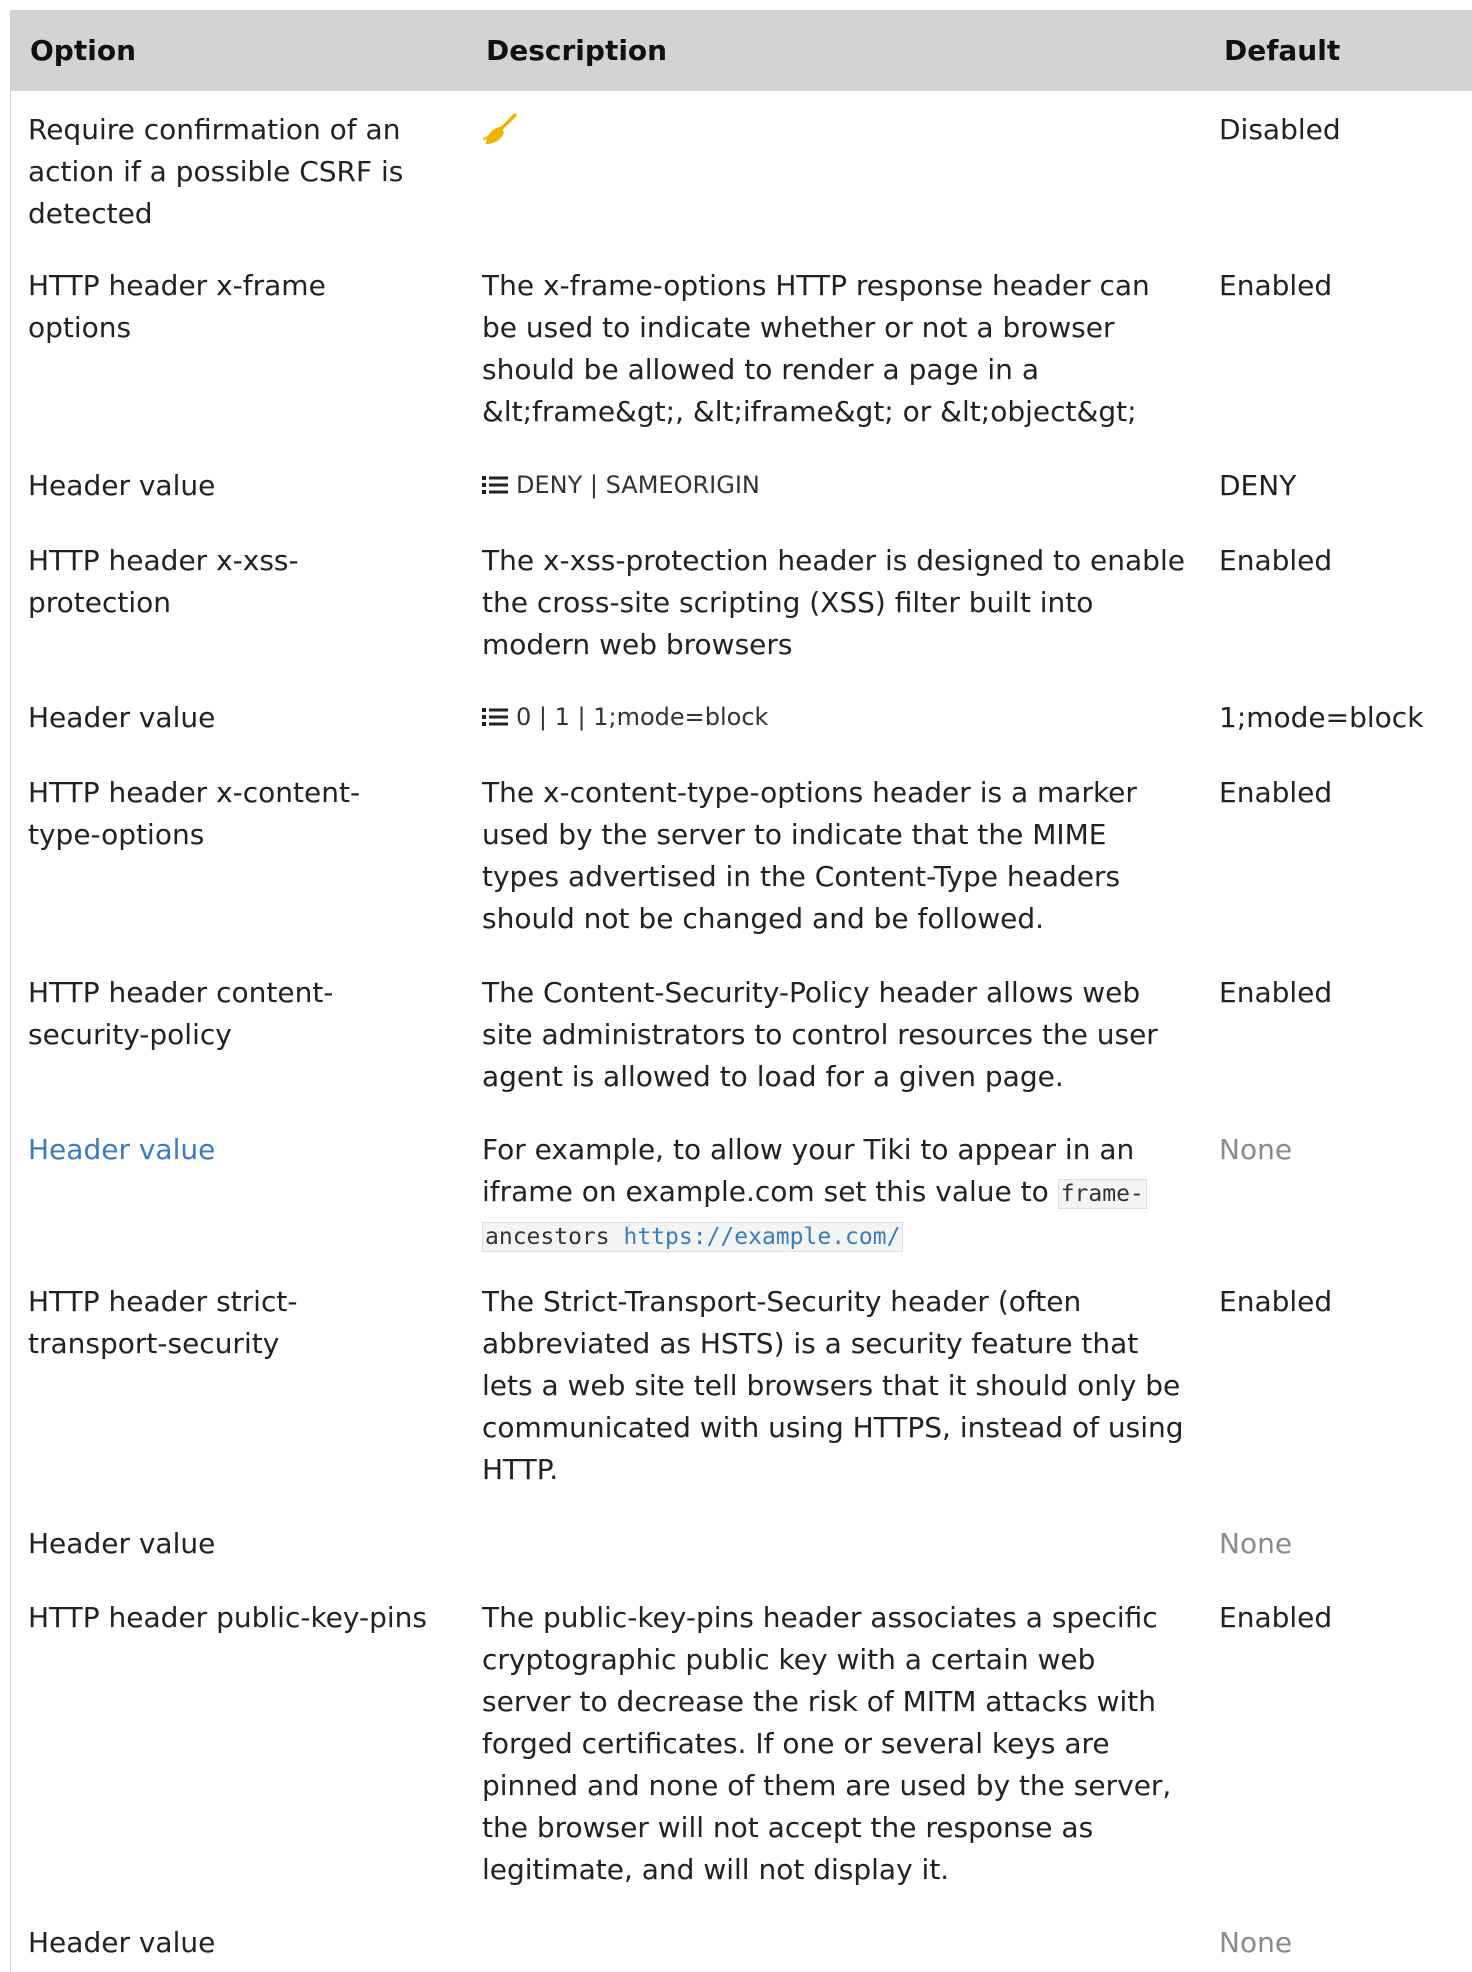 The width and height of the screenshot is (1472, 1972). Describe the element at coordinates (837, 136) in the screenshot. I see `description-cell` at that location.